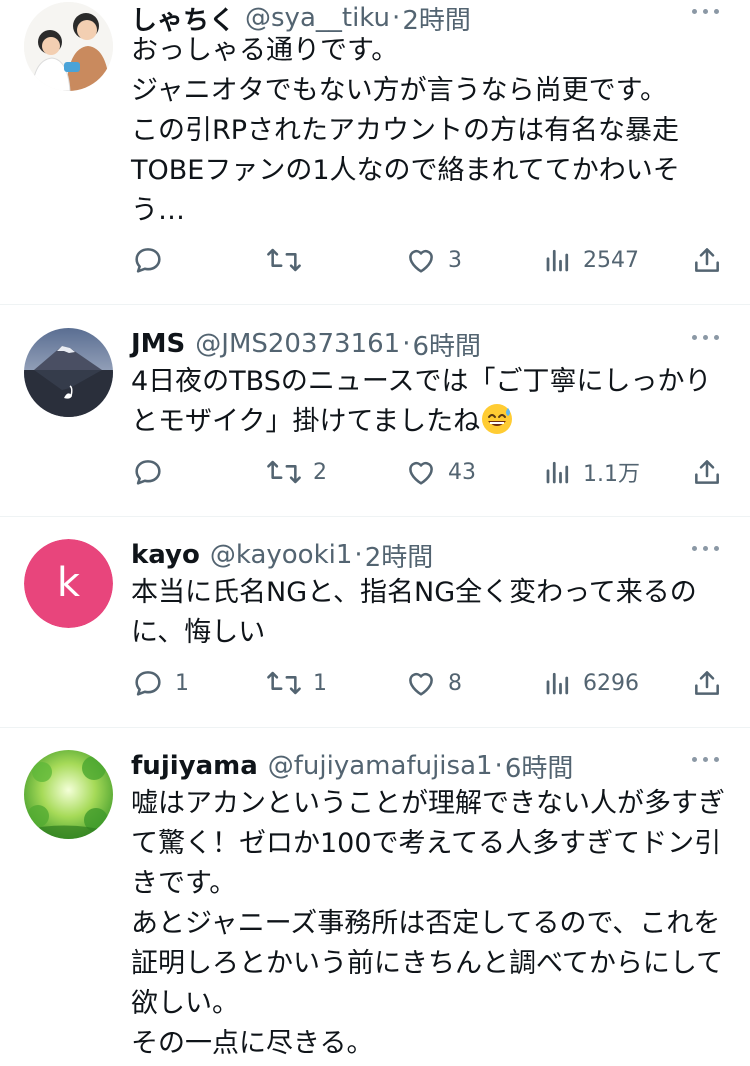  What do you see at coordinates (281, 555) in the screenshot?
I see `user-handle: @kayooki1` at bounding box center [281, 555].